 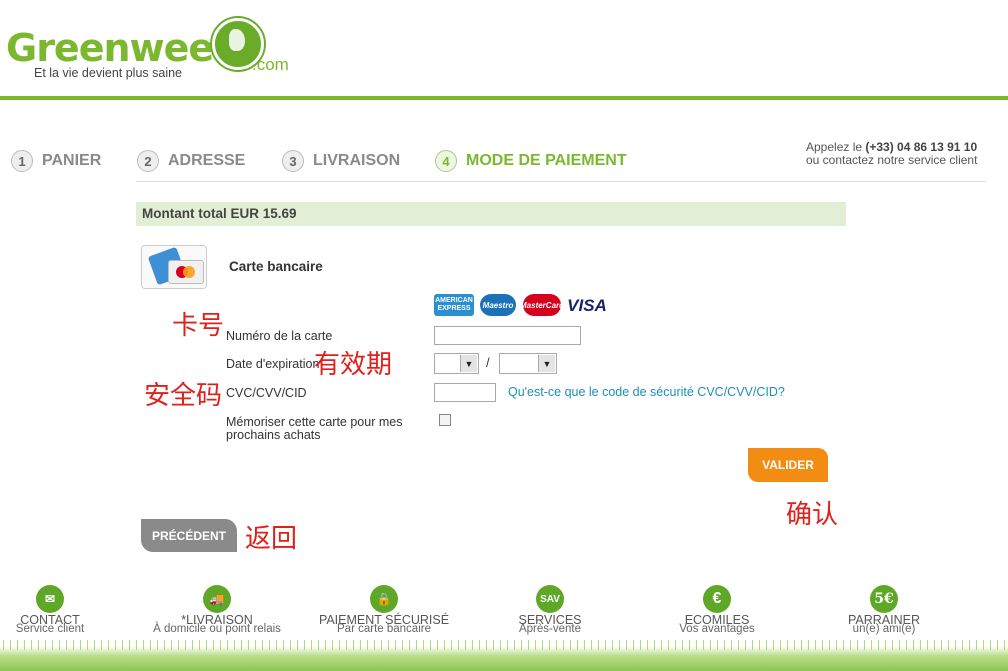 What do you see at coordinates (717, 599) in the screenshot?
I see `euro-icon: €` at bounding box center [717, 599].